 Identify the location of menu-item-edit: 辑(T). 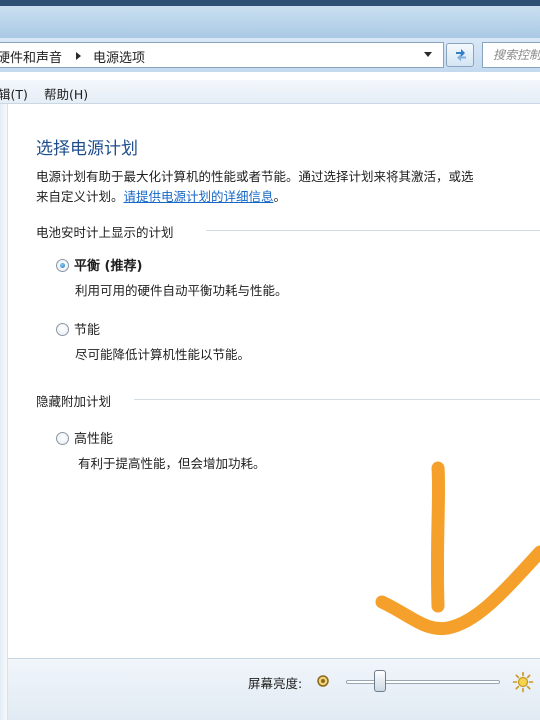
(14, 93).